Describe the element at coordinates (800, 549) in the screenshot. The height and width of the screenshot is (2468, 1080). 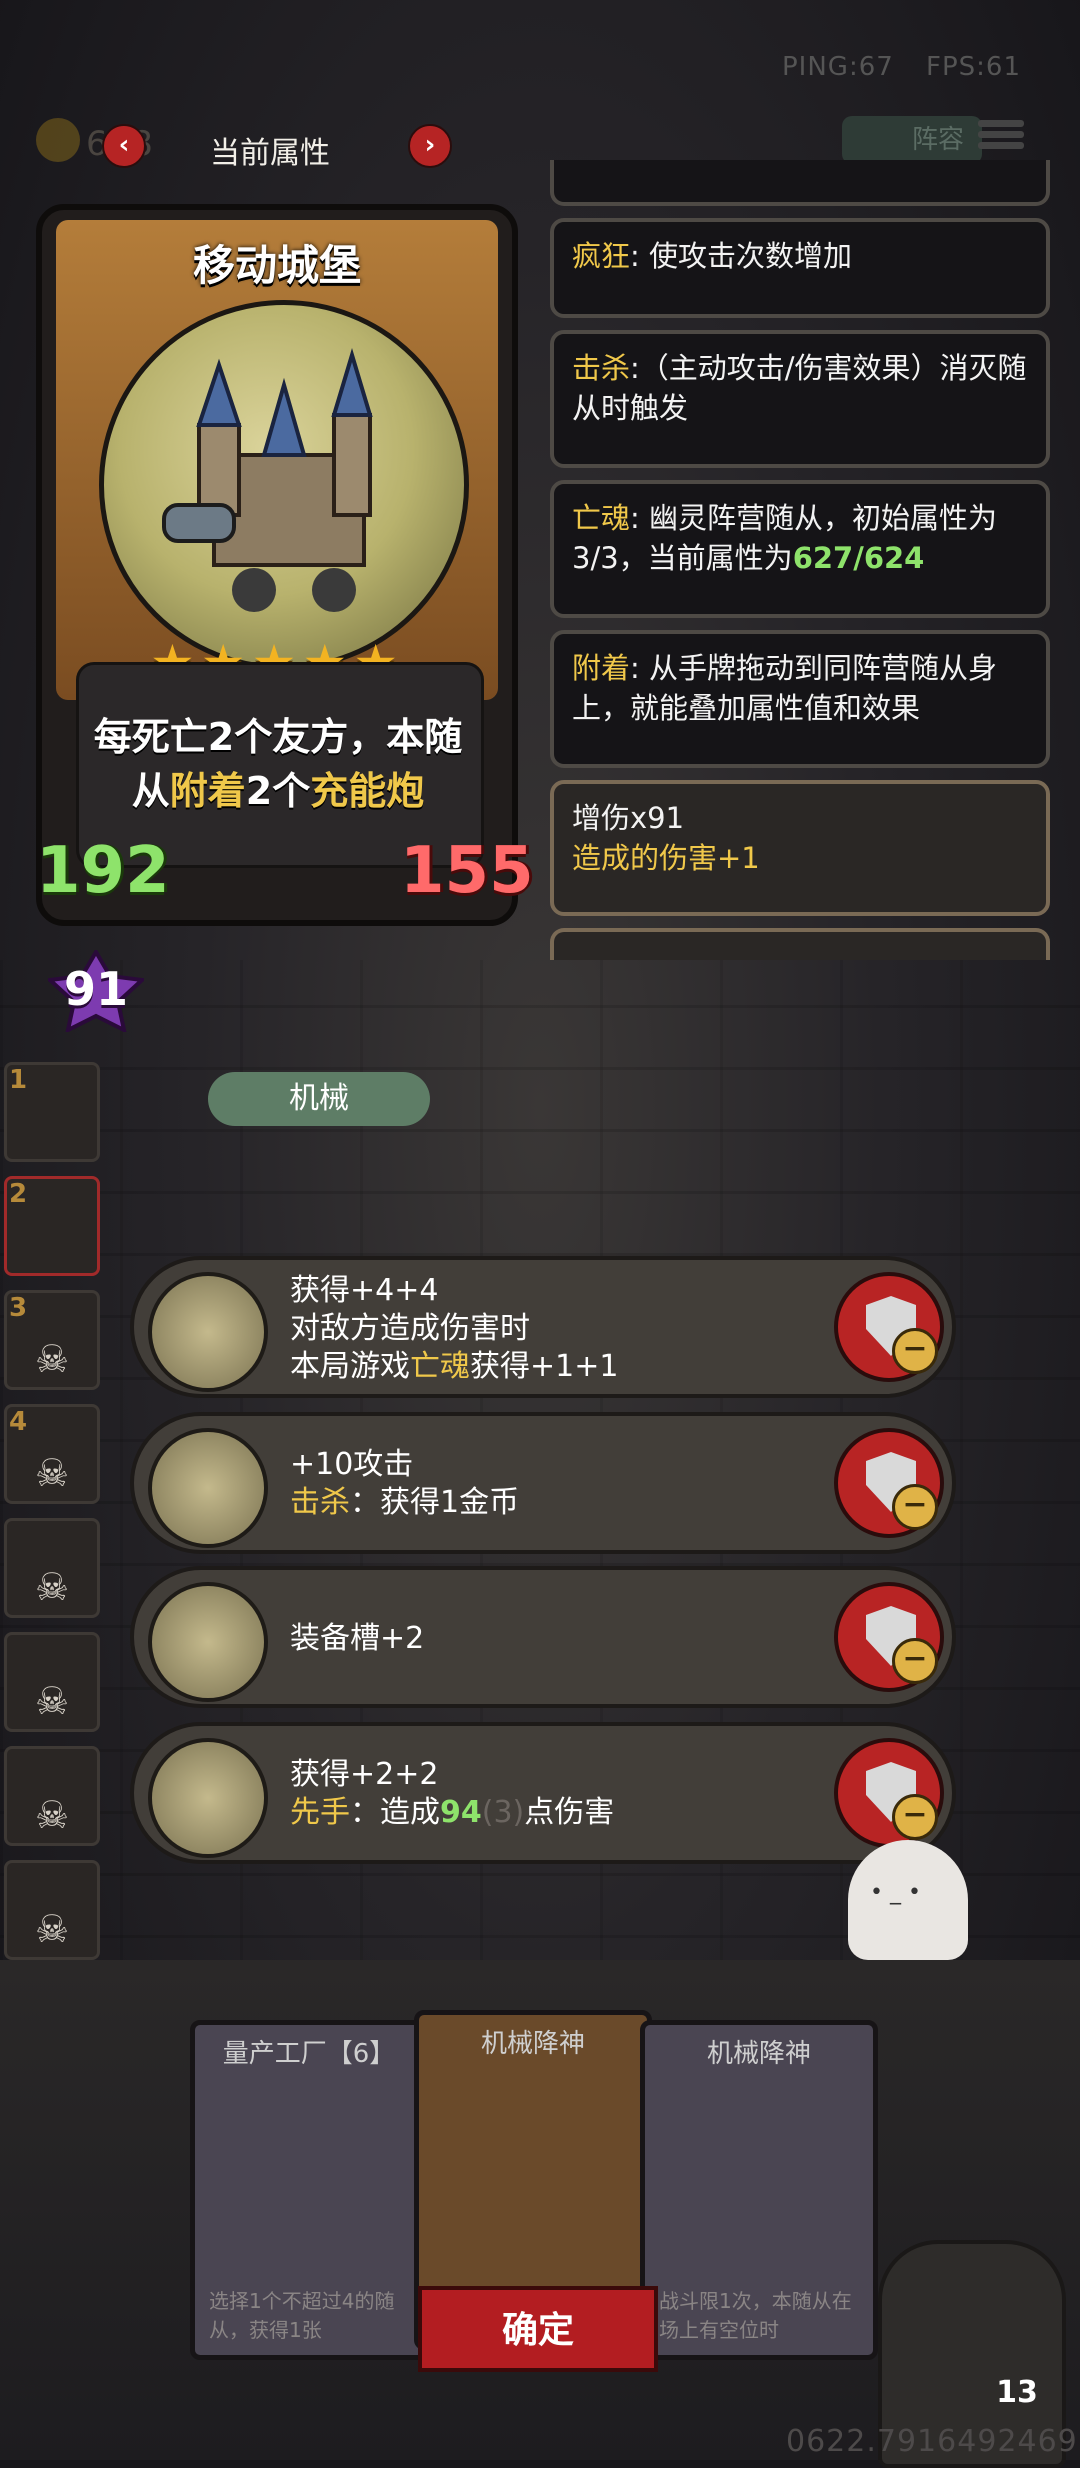
I see `keyword-deathsoul: 亡魂: 幽灵阵营随从，初始属性为3/3，当前属性为627/624` at that location.